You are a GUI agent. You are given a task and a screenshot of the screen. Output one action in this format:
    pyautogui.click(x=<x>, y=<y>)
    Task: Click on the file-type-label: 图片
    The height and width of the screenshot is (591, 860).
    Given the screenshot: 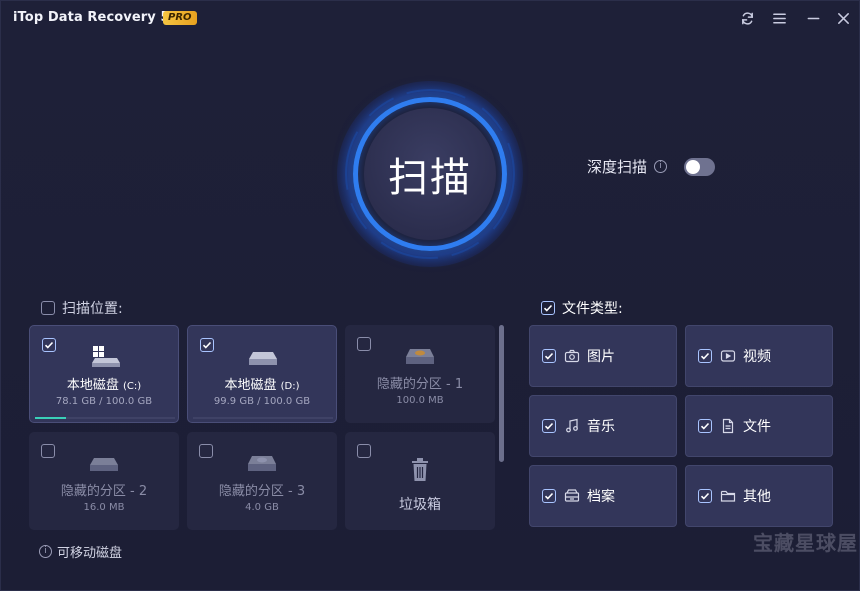 What is the action you would take?
    pyautogui.click(x=601, y=357)
    